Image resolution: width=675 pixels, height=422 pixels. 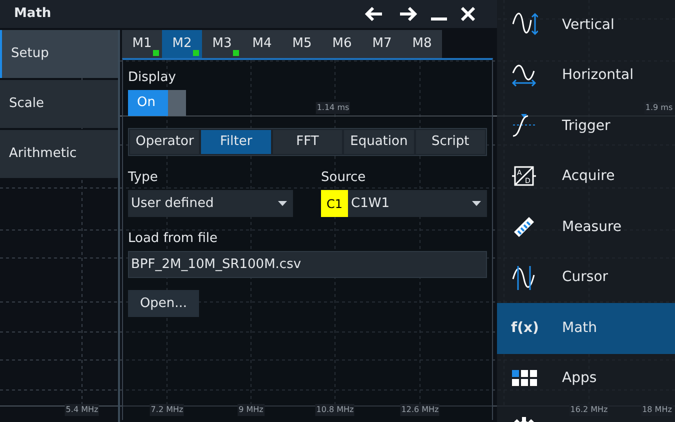 What do you see at coordinates (420, 410) in the screenshot?
I see `frequency-axis-label: 12.6 MHz` at bounding box center [420, 410].